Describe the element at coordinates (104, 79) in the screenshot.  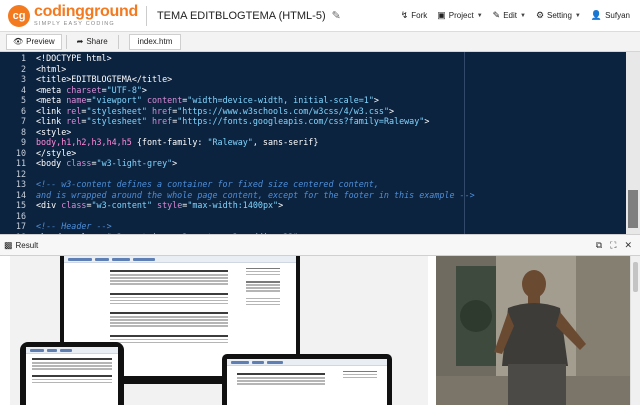
I see `line-code: <title>EDITBLOGTEMA</title>` at that location.